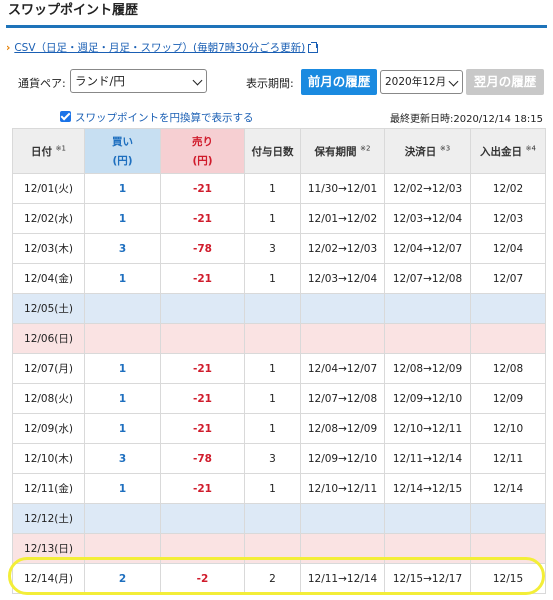  What do you see at coordinates (466, 119) in the screenshot?
I see `last-updated-text: 最終更新日時:2020/12/14 18:15` at bounding box center [466, 119].